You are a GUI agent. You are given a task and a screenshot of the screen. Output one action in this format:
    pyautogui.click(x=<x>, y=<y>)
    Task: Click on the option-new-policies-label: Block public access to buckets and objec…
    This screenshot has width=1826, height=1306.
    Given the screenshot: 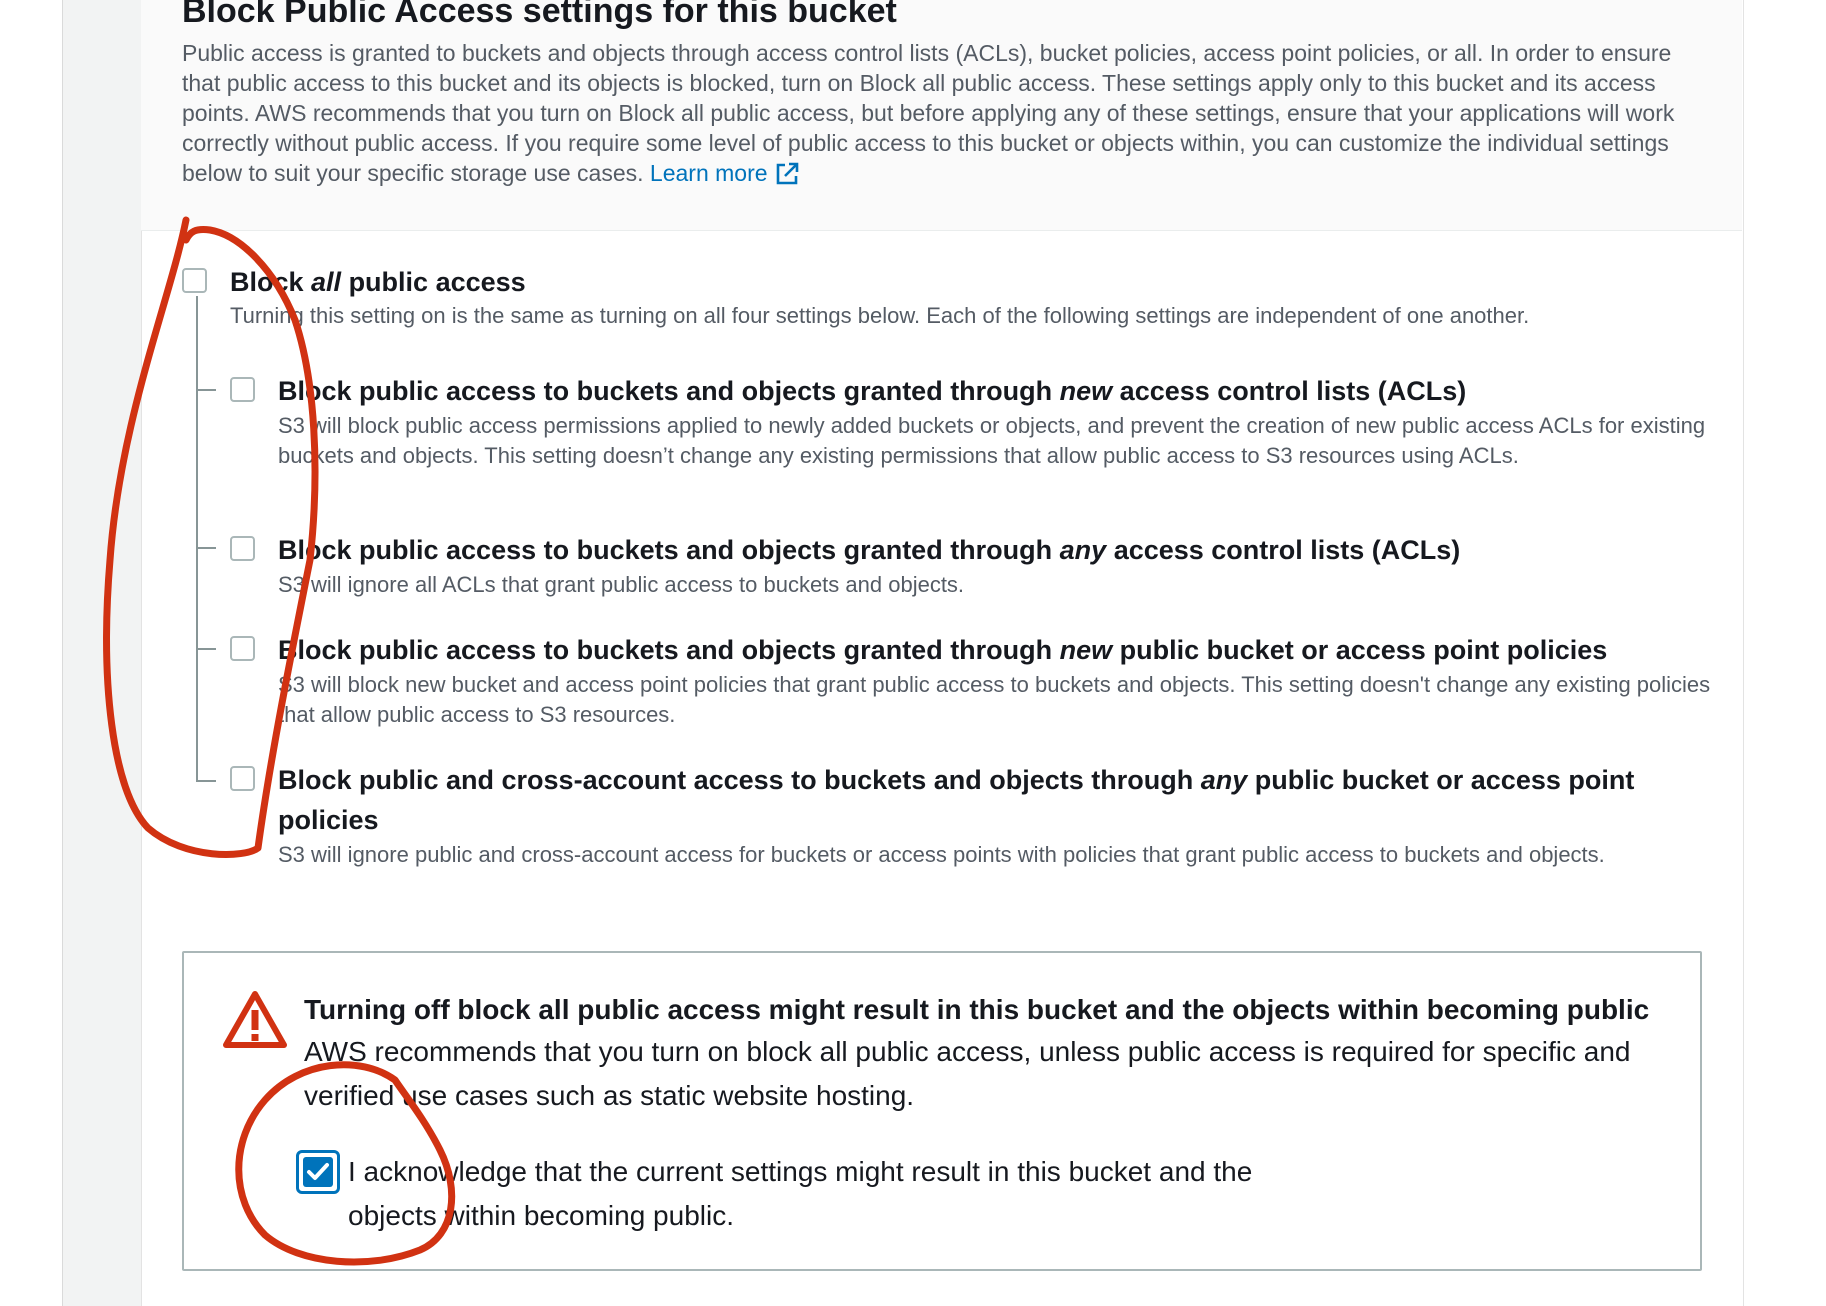 What is the action you would take?
    pyautogui.click(x=998, y=650)
    